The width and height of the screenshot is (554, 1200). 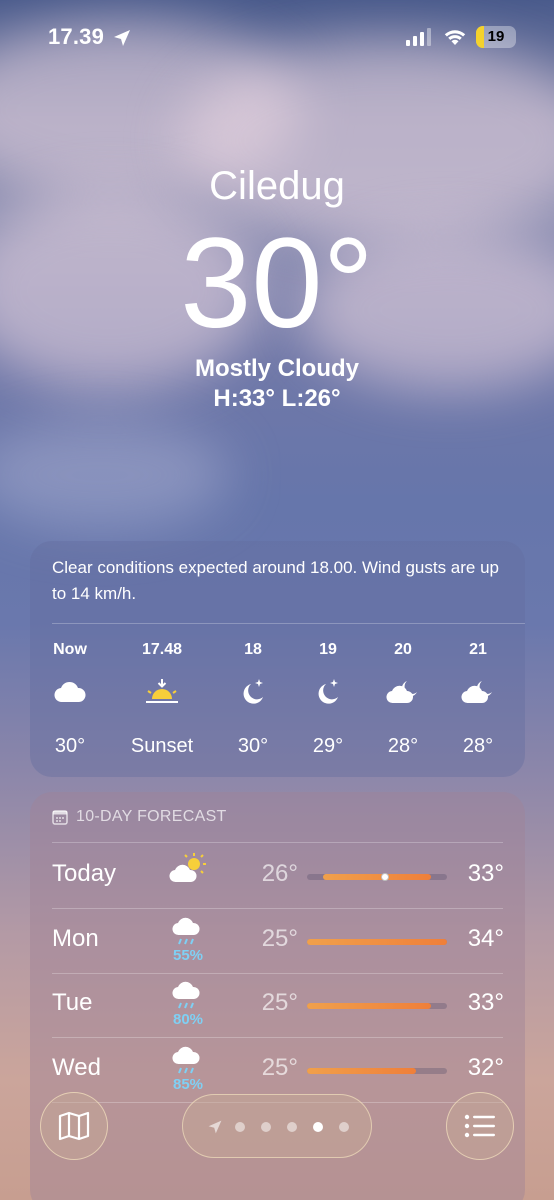 What do you see at coordinates (277, 36) in the screenshot?
I see `status-bar: 17.39 19` at bounding box center [277, 36].